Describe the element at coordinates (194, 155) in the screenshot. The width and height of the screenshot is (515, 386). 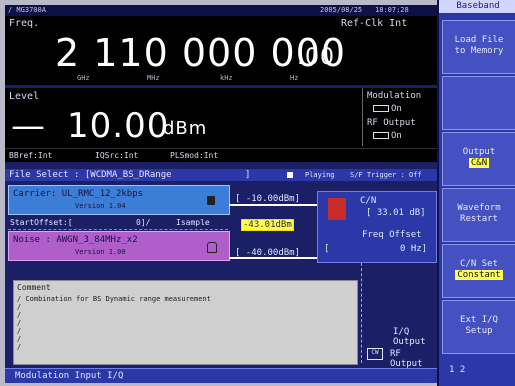
I see `plsmod-text: PLSmod:Int` at that location.